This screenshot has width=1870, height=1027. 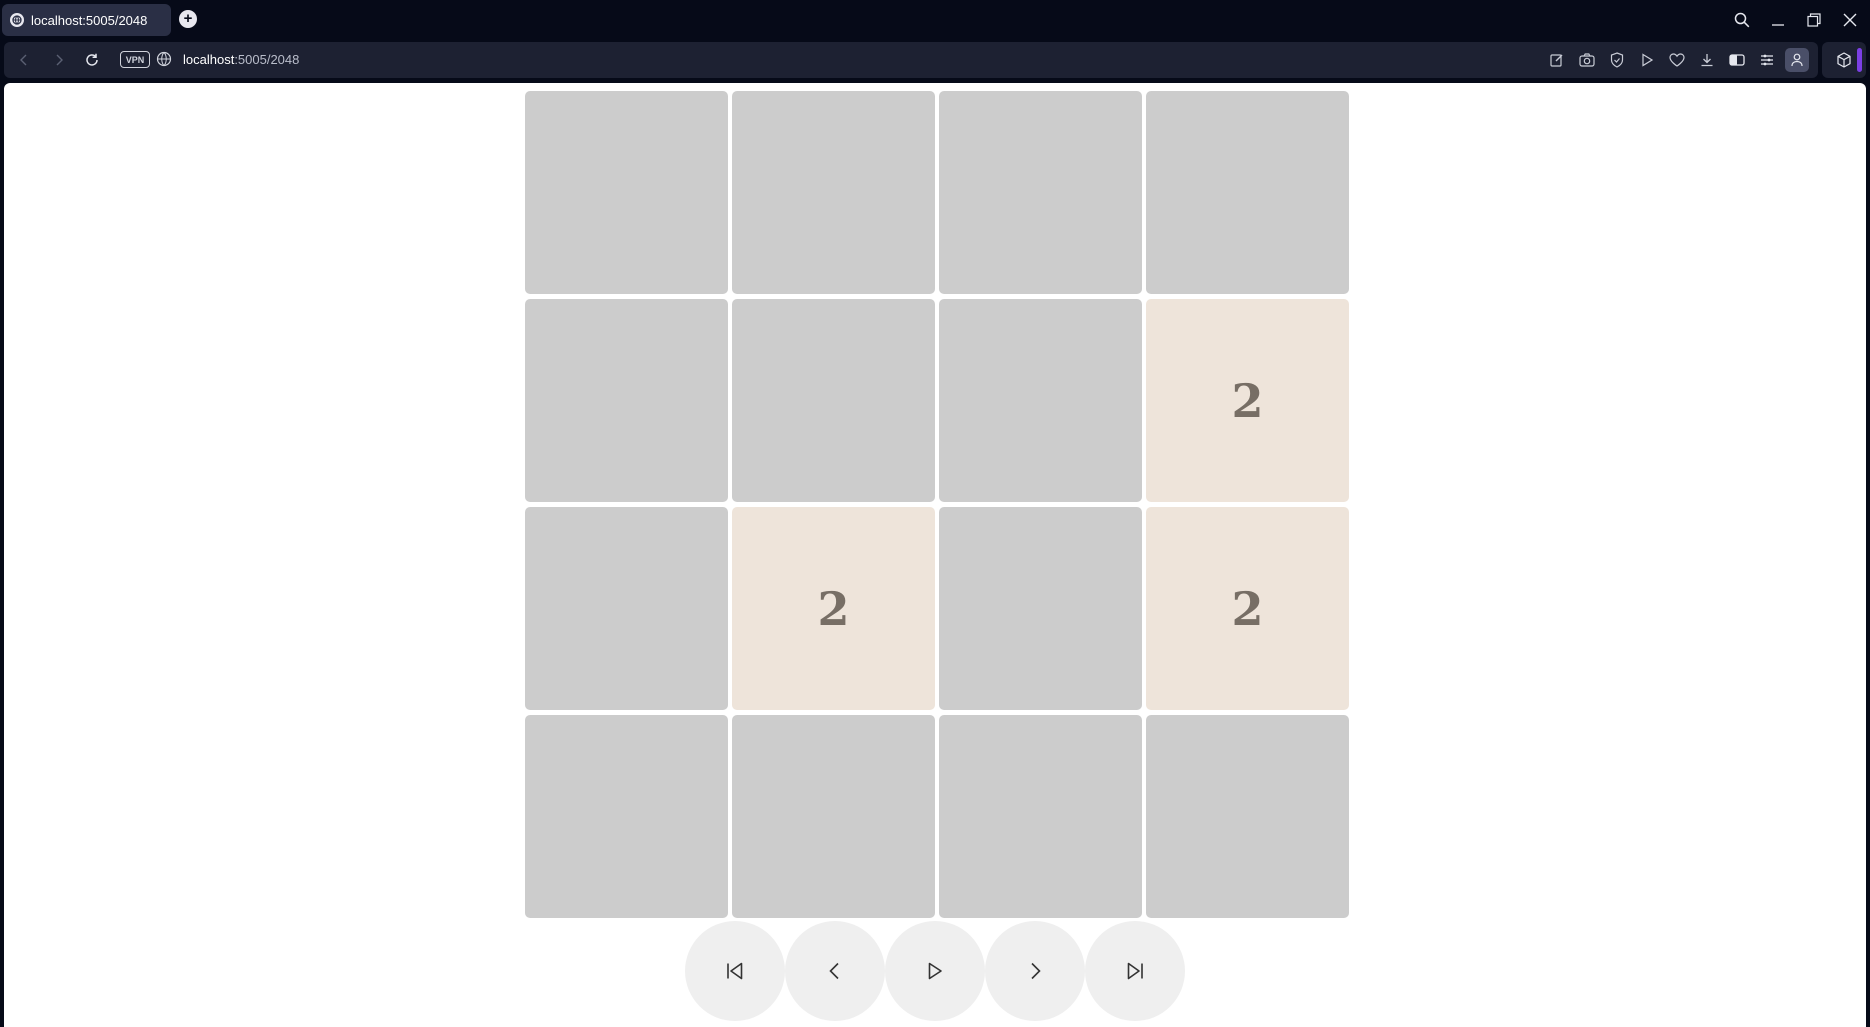 I want to click on reload-icon, so click(x=92, y=59).